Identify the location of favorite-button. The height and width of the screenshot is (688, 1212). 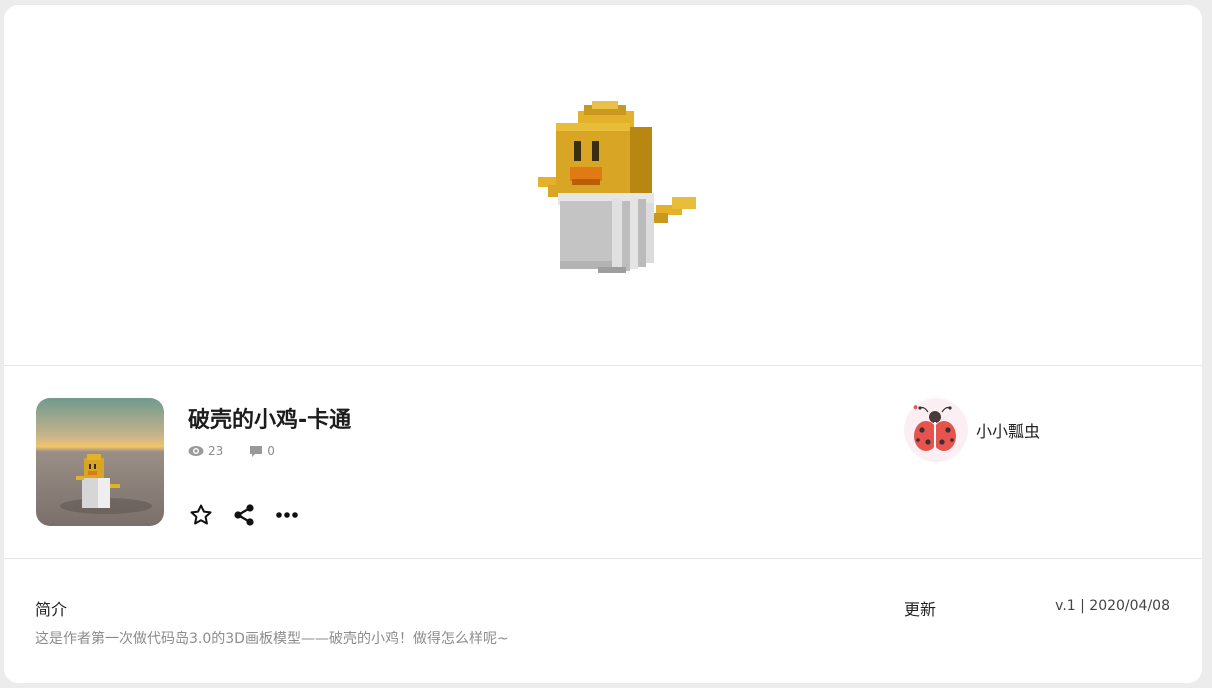
(201, 515).